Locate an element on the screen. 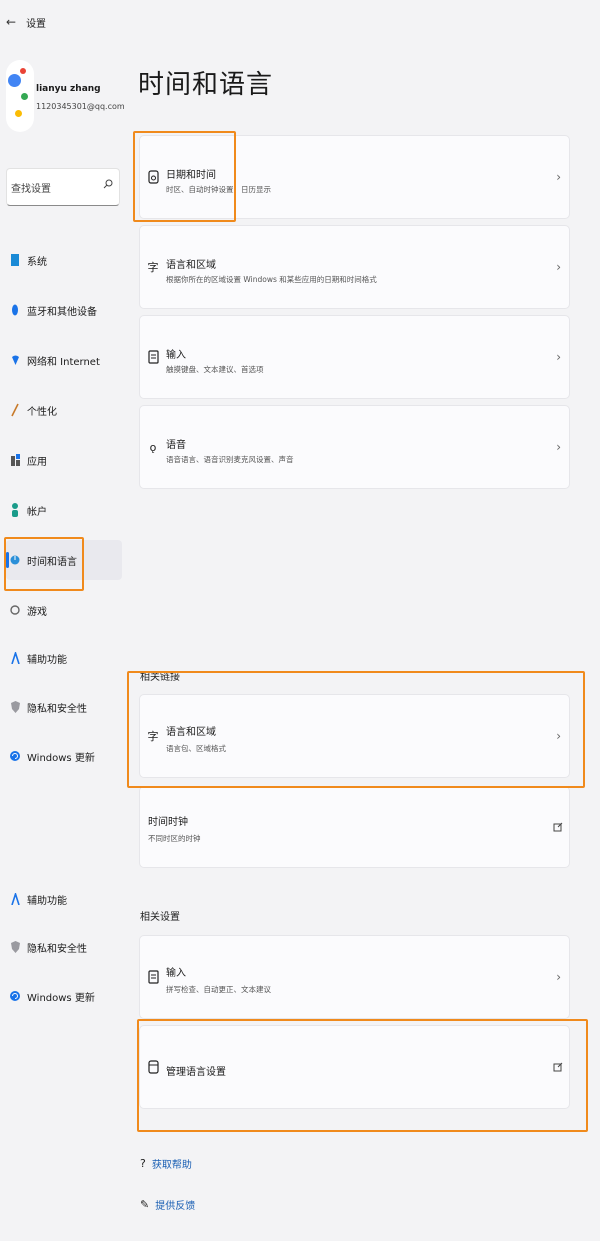 The image size is (600, 1241). gaming-icon is located at coordinates (15, 610).